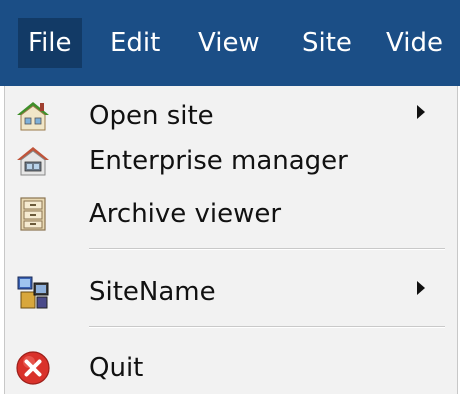  Describe the element at coordinates (414, 43) in the screenshot. I see `menu-video: Vide` at that location.